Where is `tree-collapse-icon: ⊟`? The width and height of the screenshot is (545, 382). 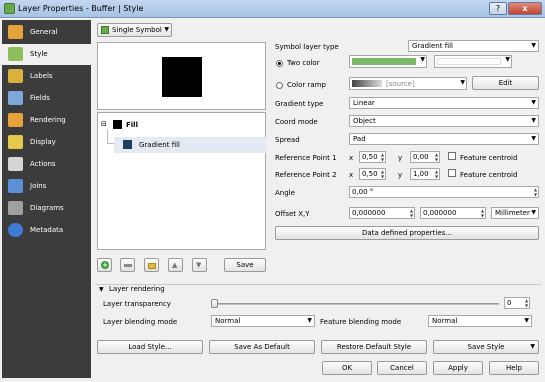 tree-collapse-icon: ⊟ is located at coordinates (104, 124).